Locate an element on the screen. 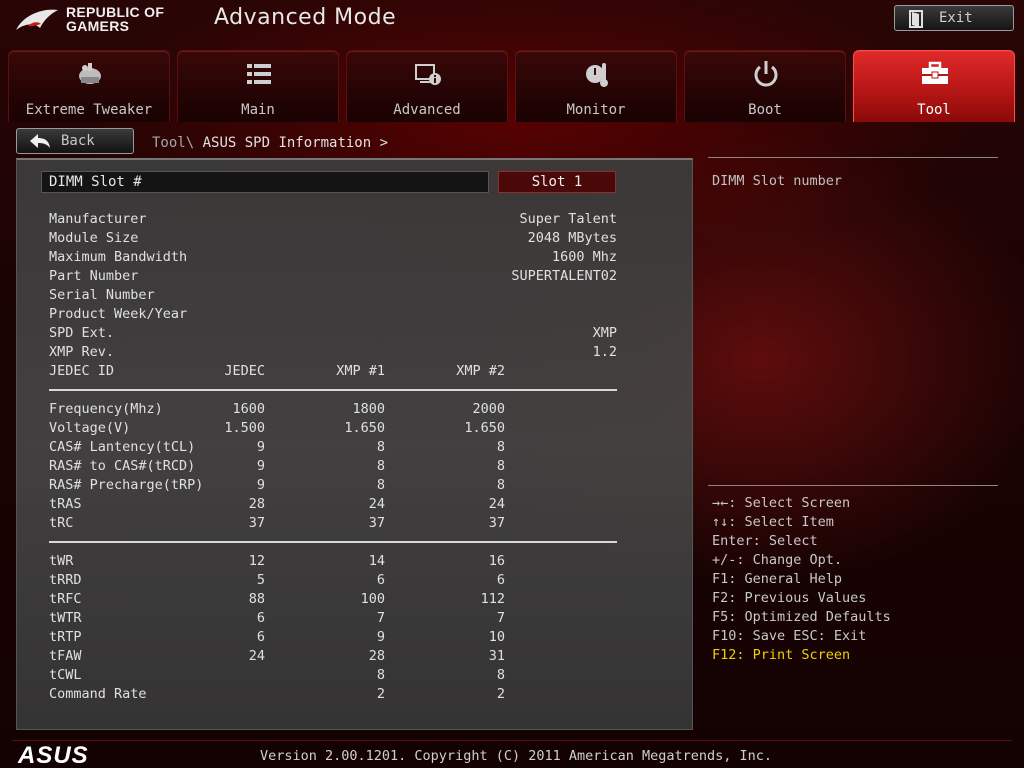 The height and width of the screenshot is (768, 1024). key-hint: →←: Select Screen is located at coordinates (781, 503).